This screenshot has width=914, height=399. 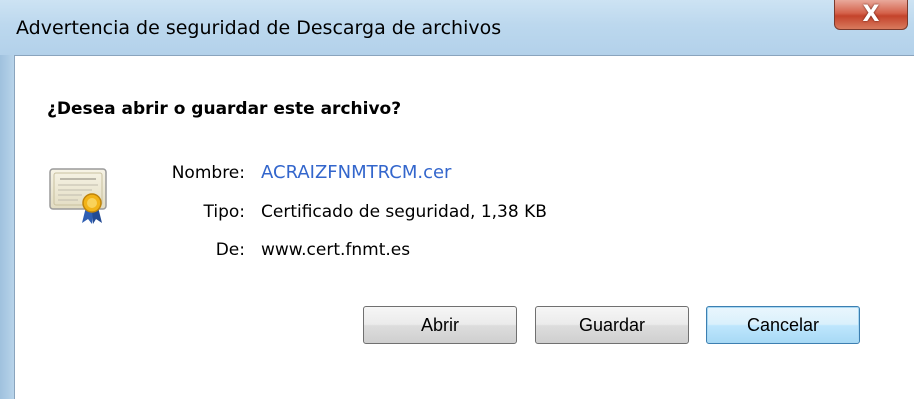 What do you see at coordinates (208, 173) in the screenshot?
I see `name-label: Nombre:` at bounding box center [208, 173].